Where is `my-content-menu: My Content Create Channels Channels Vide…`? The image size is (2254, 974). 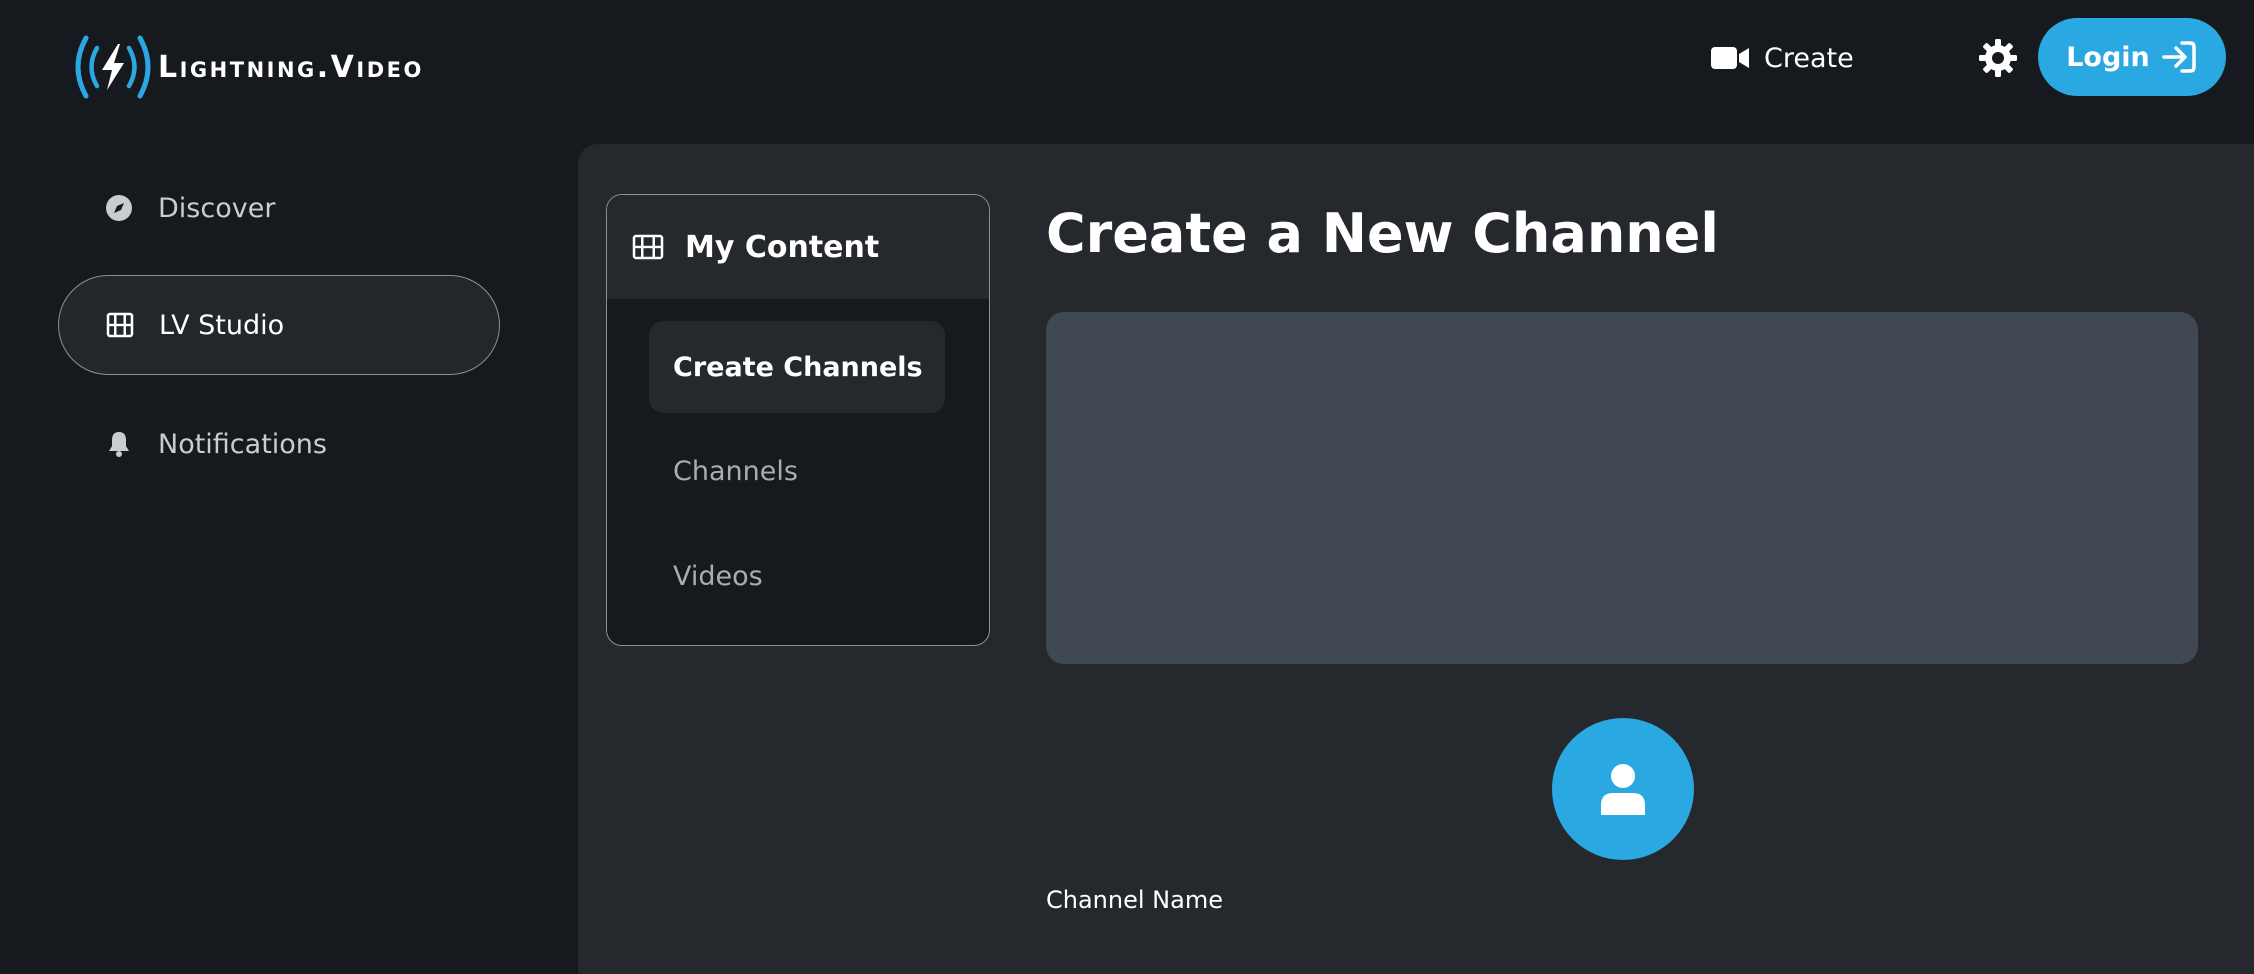
my-content-menu: My Content Create Channels Channels Vide… is located at coordinates (798, 420).